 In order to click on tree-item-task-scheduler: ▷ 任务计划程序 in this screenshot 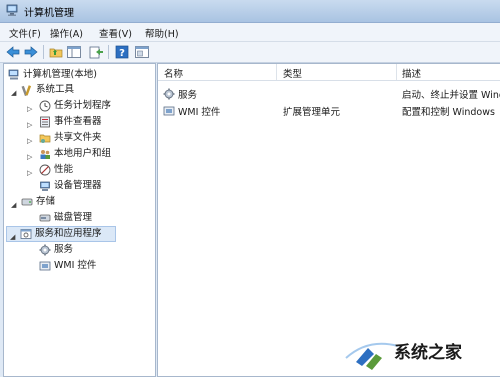, I will do `click(78, 106)`.